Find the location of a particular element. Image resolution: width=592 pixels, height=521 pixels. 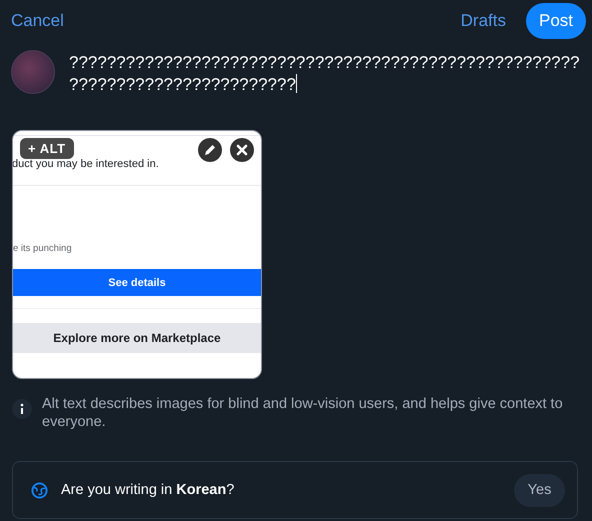

alt-button: + ALT is located at coordinates (47, 148).